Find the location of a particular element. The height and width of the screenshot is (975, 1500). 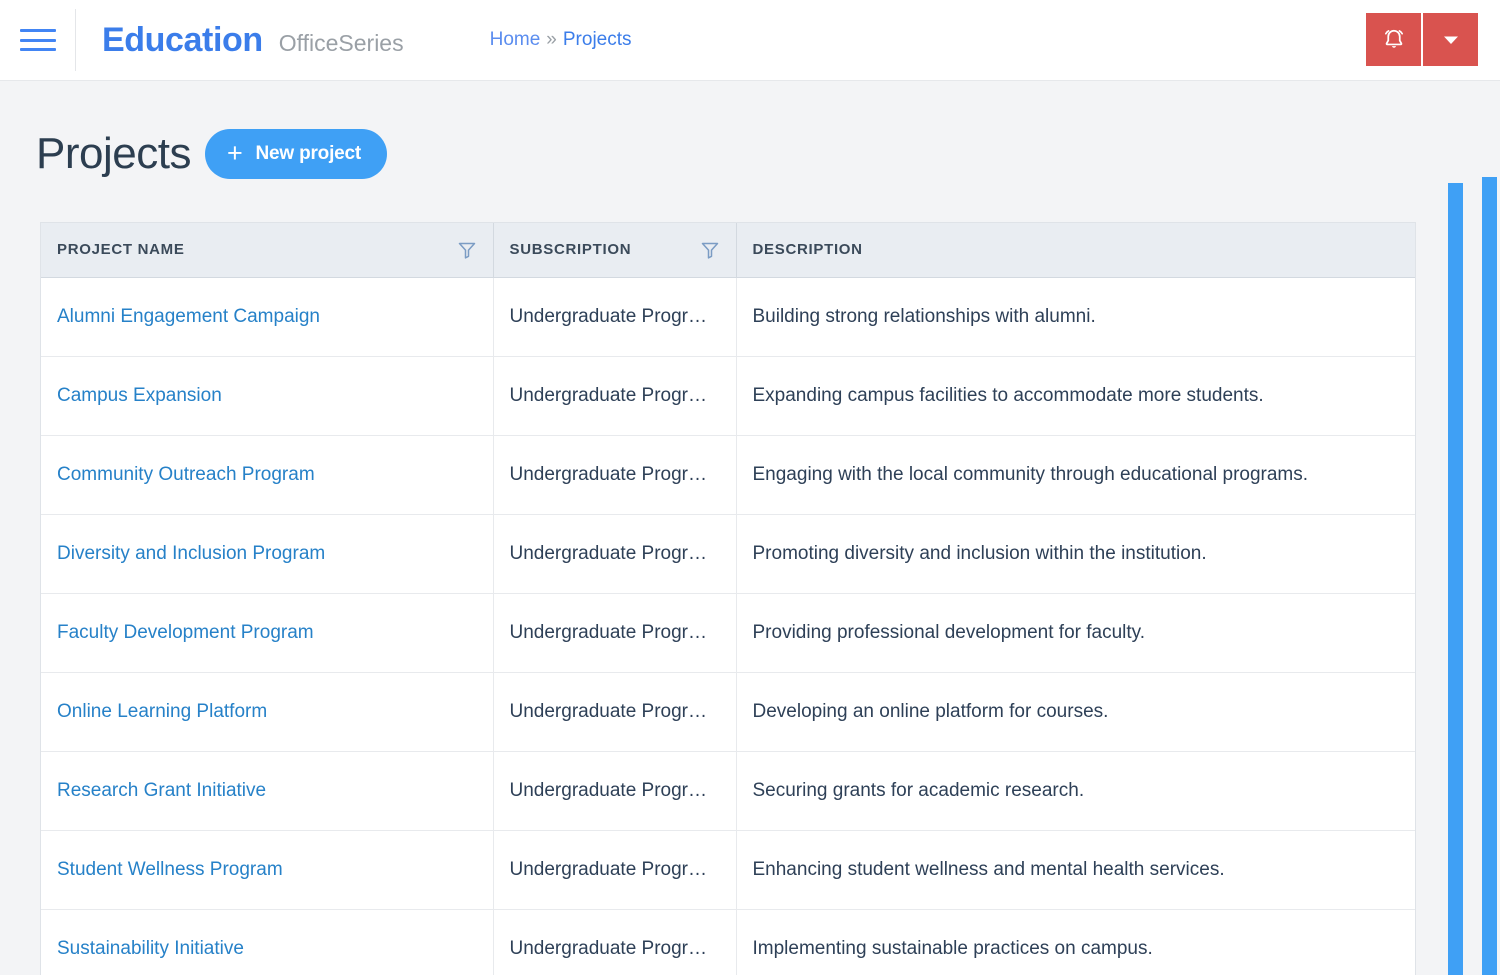

column-header-description: DESCRIPTION is located at coordinates (1075, 250).